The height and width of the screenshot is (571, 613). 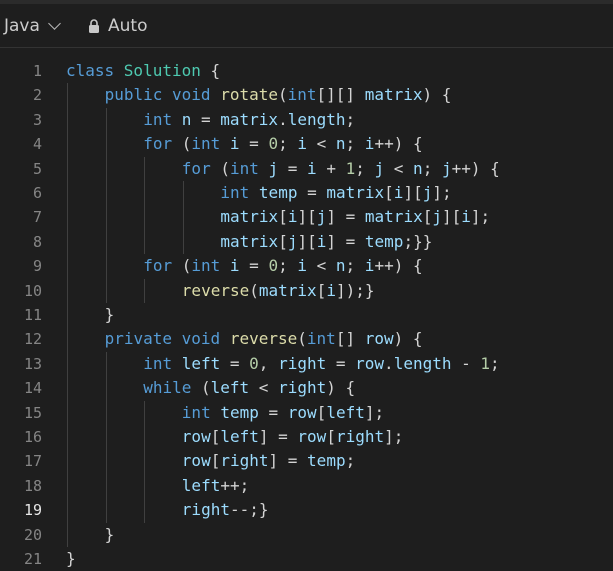 What do you see at coordinates (340, 95) in the screenshot?
I see `code-token: [][]` at bounding box center [340, 95].